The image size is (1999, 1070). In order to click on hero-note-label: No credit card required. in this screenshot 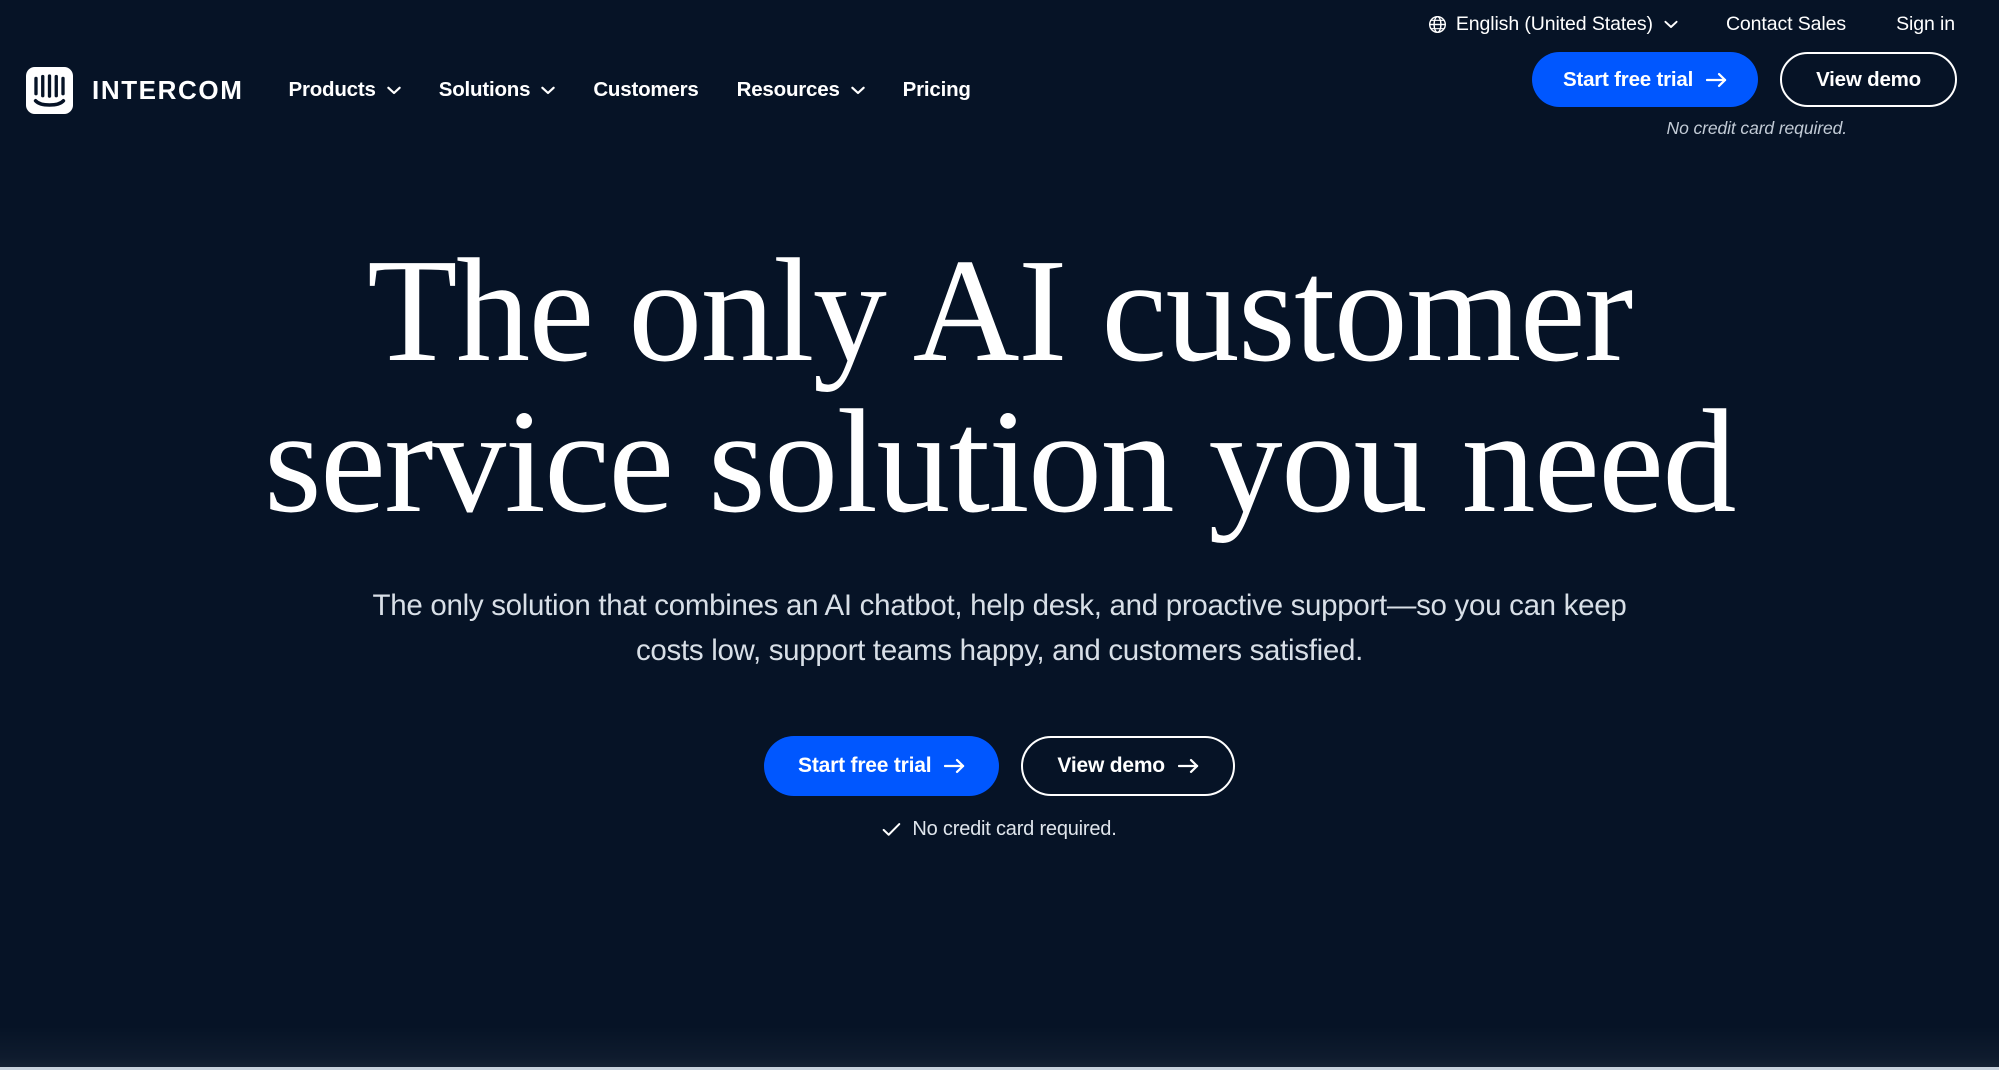, I will do `click(1014, 828)`.